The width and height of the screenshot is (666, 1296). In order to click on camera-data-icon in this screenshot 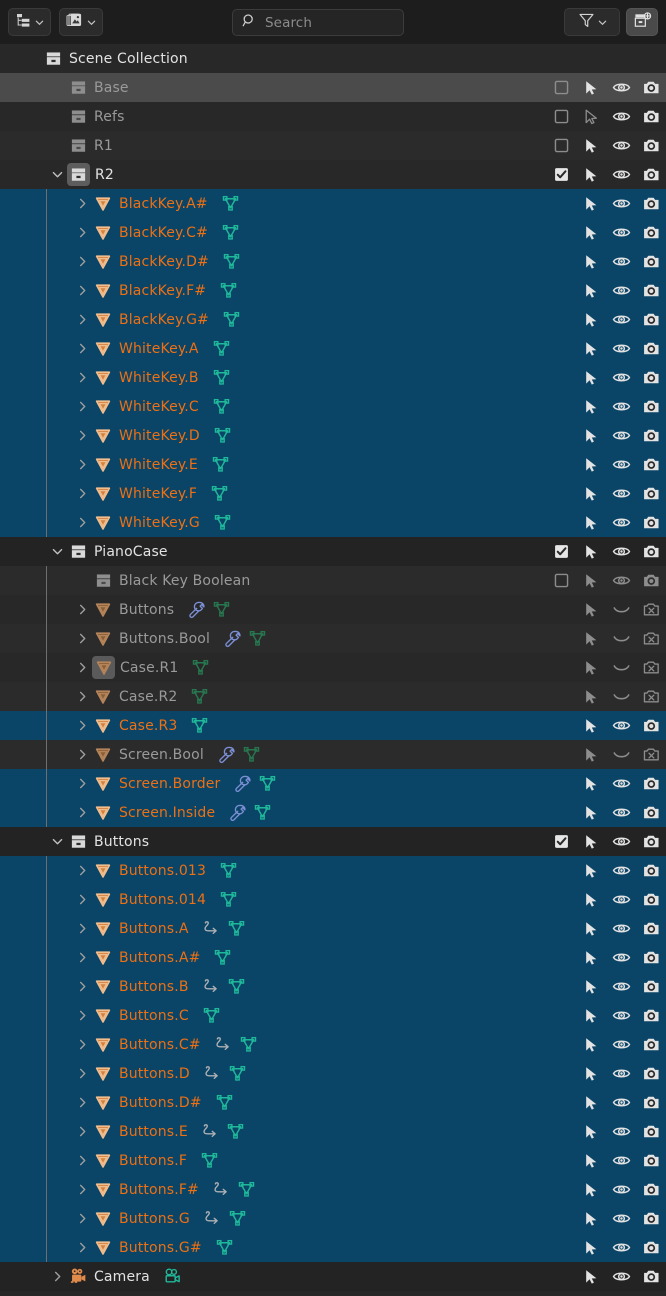, I will do `click(172, 1276)`.